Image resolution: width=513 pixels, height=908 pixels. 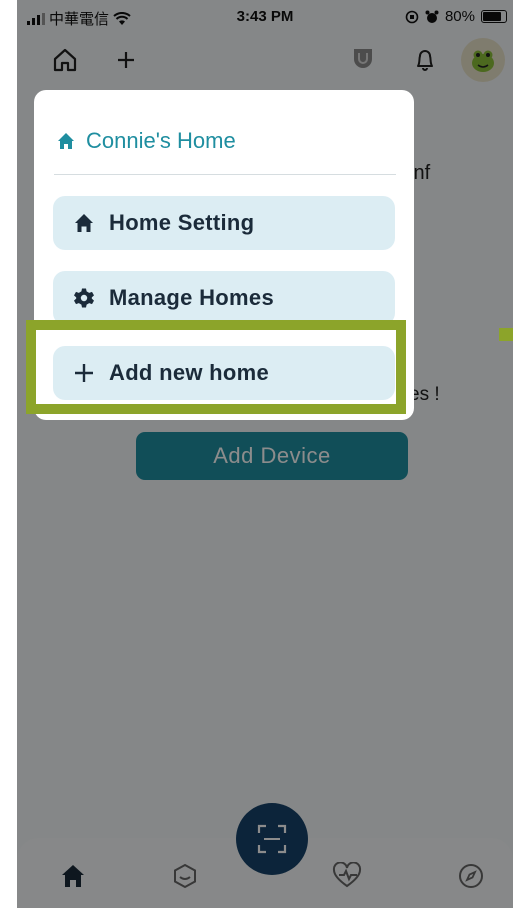 What do you see at coordinates (506, 334) in the screenshot?
I see `highlight-marker` at bounding box center [506, 334].